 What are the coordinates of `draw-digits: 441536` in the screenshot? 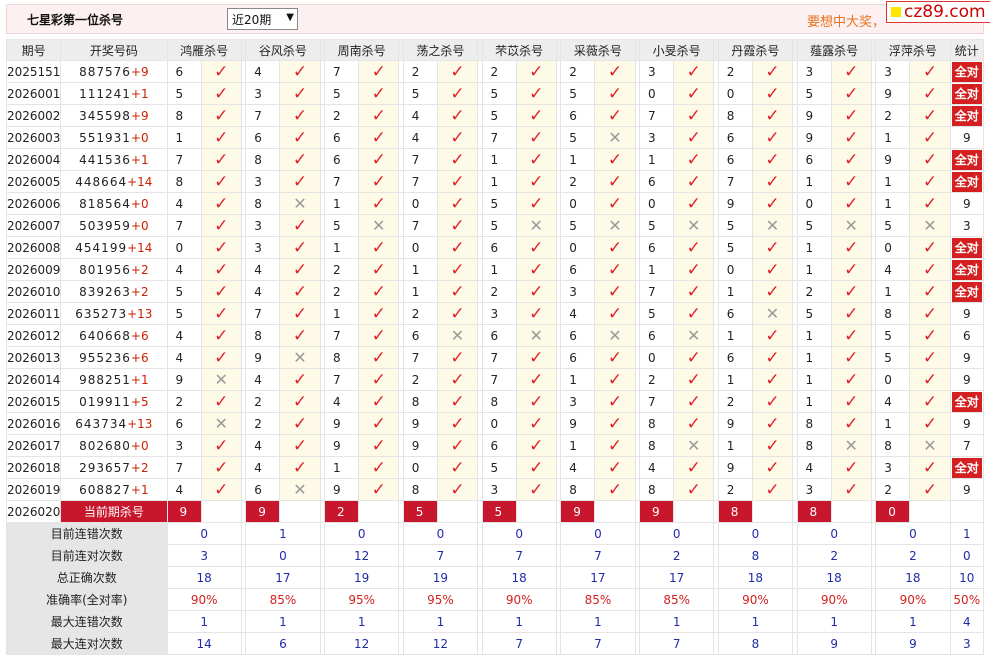 It's located at (105, 159).